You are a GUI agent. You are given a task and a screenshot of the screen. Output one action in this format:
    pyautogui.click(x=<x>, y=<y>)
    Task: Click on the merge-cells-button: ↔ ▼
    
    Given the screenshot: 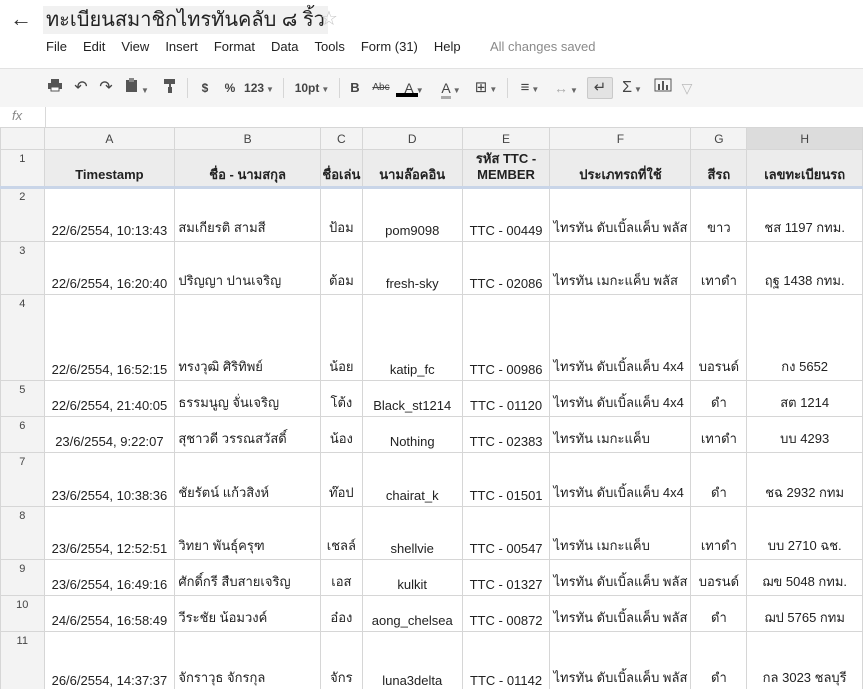 What is the action you would take?
    pyautogui.click(x=566, y=88)
    